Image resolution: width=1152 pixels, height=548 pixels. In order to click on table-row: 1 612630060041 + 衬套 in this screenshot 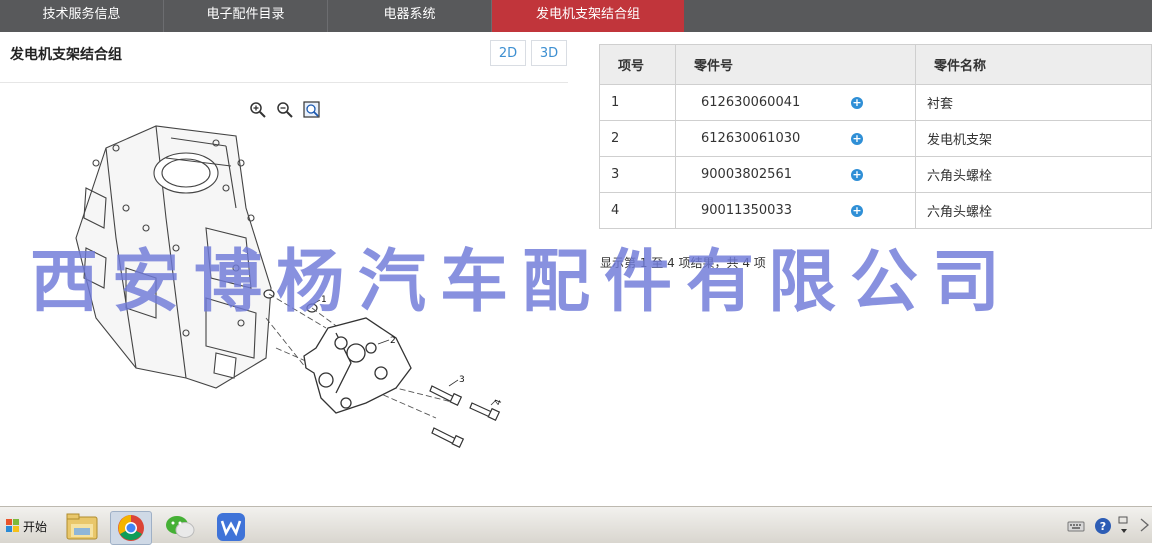, I will do `click(875, 102)`.